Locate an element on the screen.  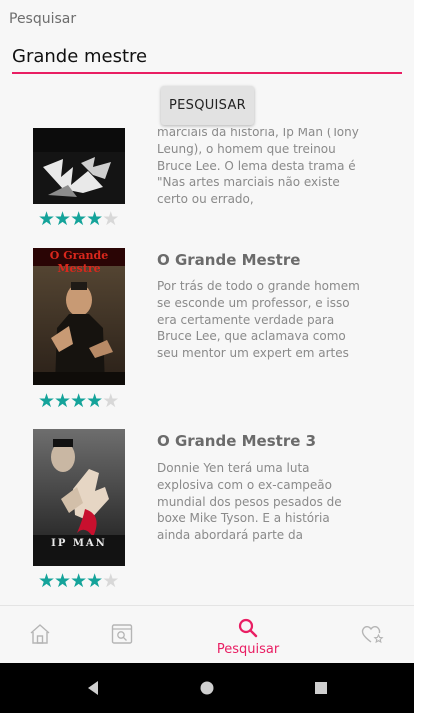
search-icon is located at coordinates (248, 628).